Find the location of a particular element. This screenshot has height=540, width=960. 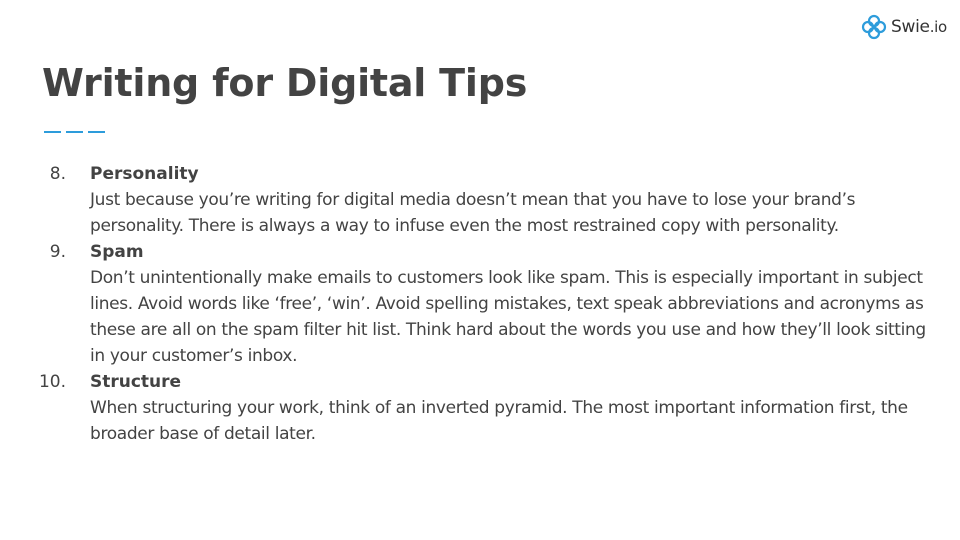

tip-heading: Spam is located at coordinates (117, 252).